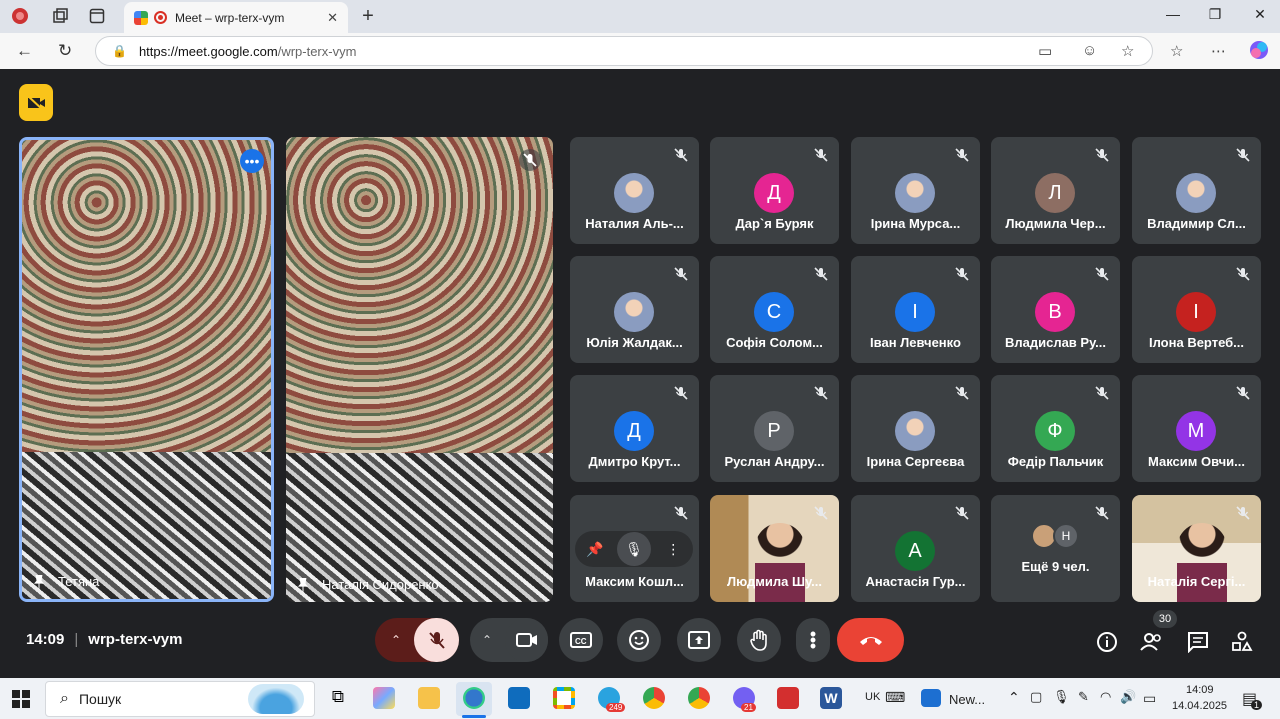 Image resolution: width=1280 pixels, height=719 pixels. What do you see at coordinates (1152, 642) in the screenshot?
I see `people-icon` at bounding box center [1152, 642].